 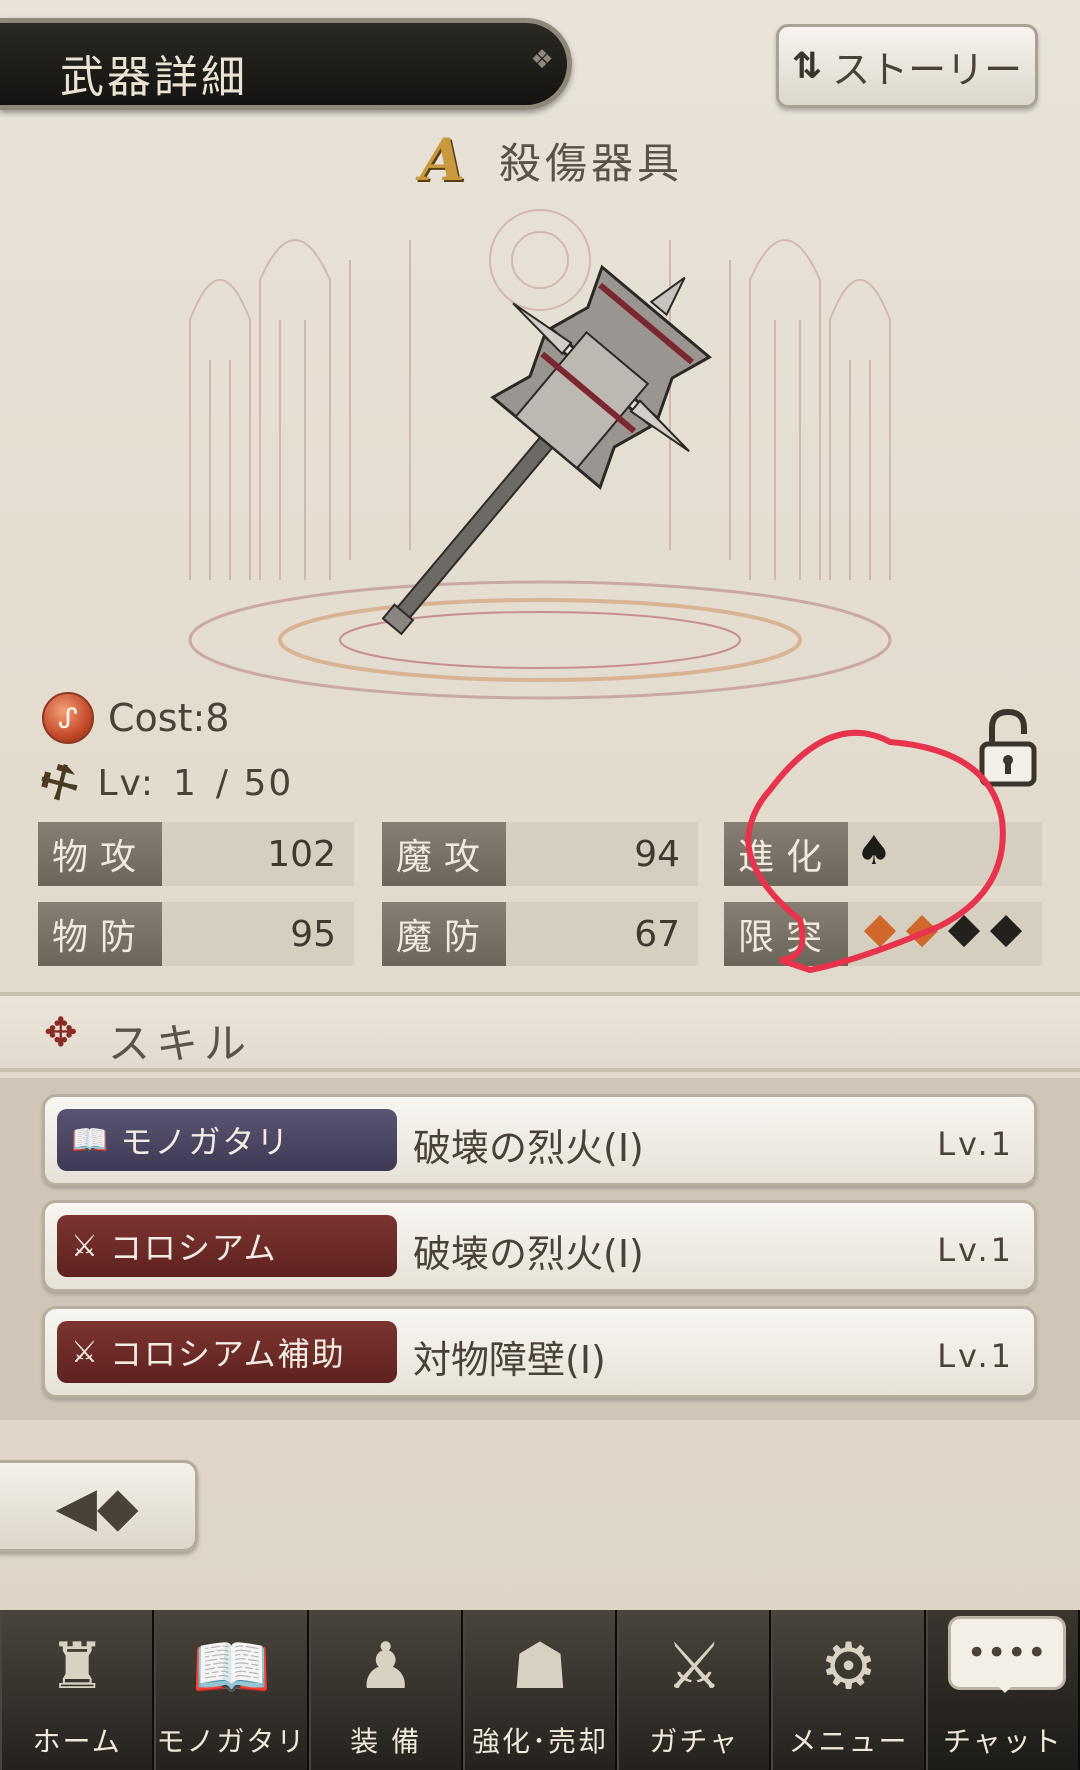 I want to click on nav-gacha: ⚔ ガチャ, so click(x=694, y=1690).